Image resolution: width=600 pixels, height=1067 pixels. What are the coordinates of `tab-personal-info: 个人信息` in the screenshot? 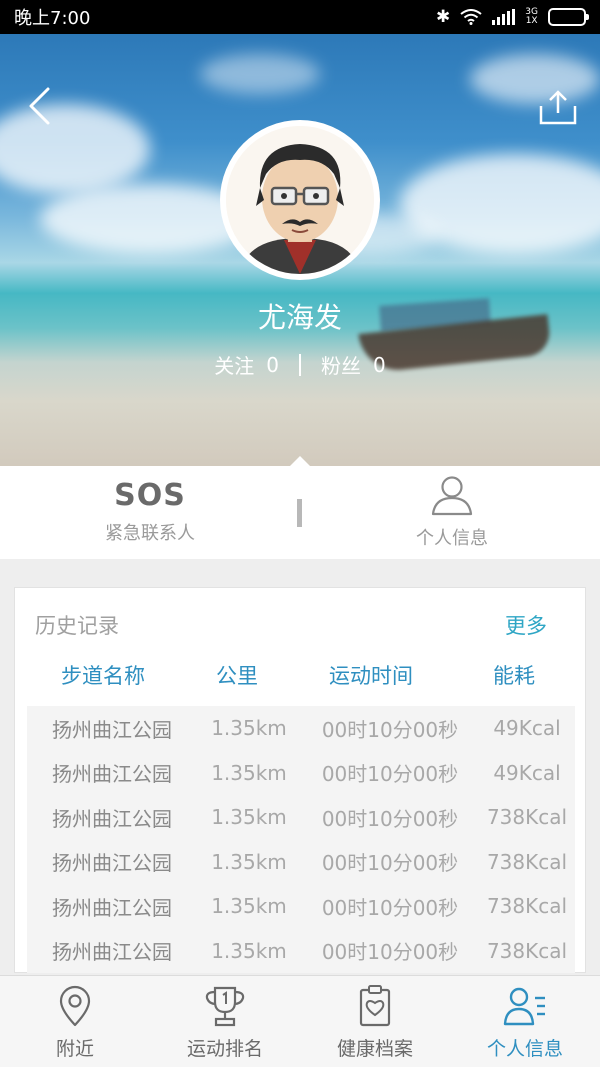 It's located at (452, 512).